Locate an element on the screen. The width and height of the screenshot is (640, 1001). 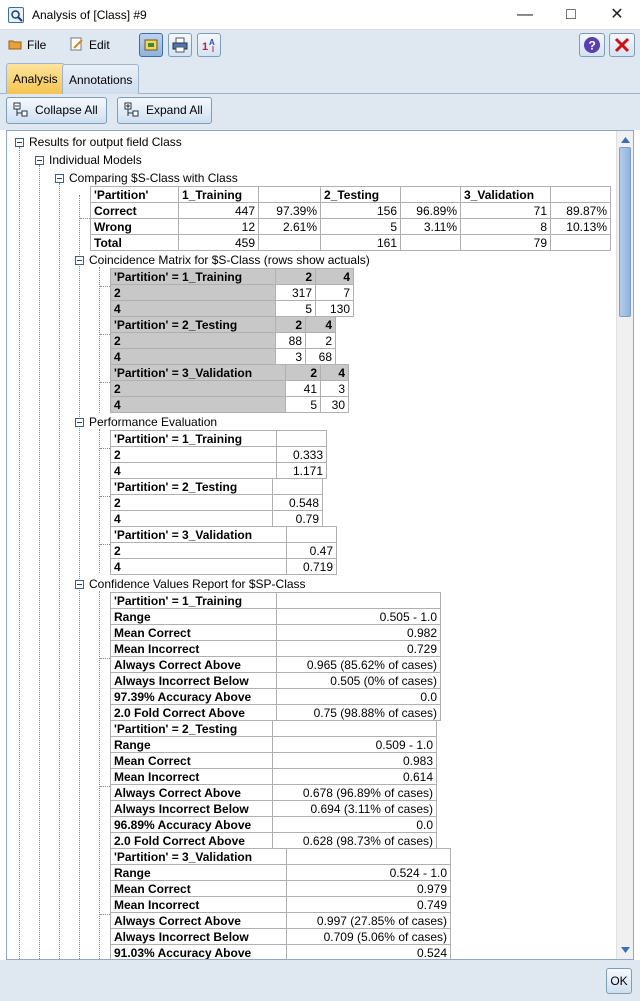
table-cell: 3 is located at coordinates (334, 388).